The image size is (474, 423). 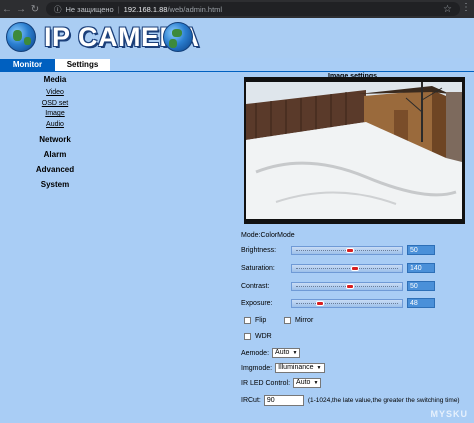 I want to click on sidebar-group-media: Media, so click(x=55, y=79).